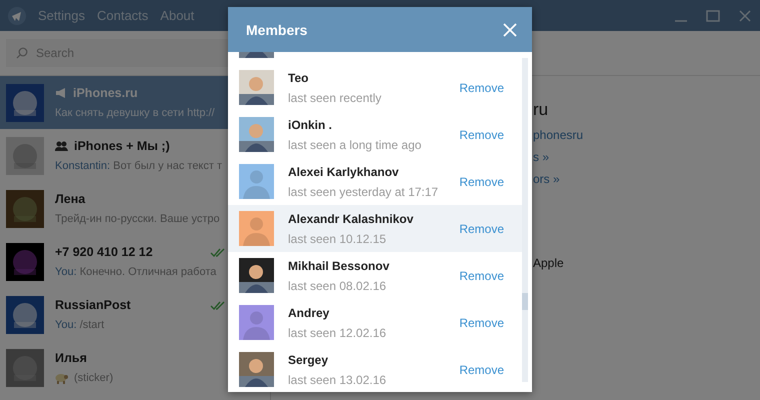 This screenshot has height=400, width=760. I want to click on member-row: Alexandr Kalashnikov last seen 10.12.15 Remove, so click(375, 228).